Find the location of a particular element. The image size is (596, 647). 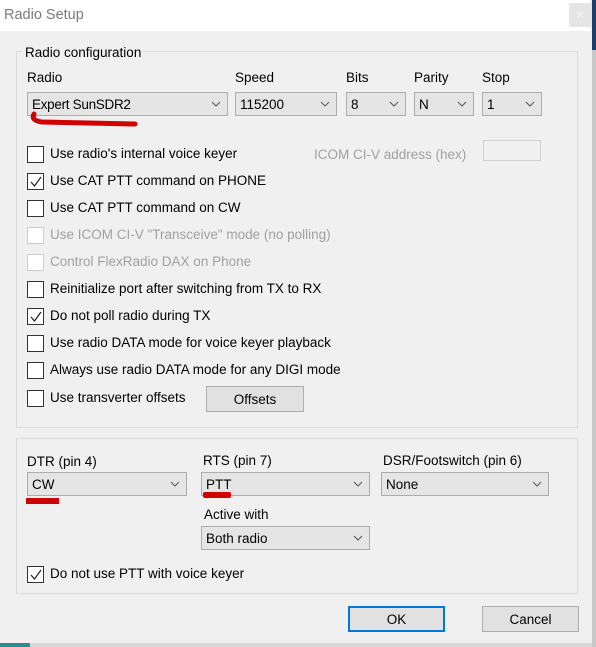

rts-label: RTS (pin 7) is located at coordinates (237, 460).